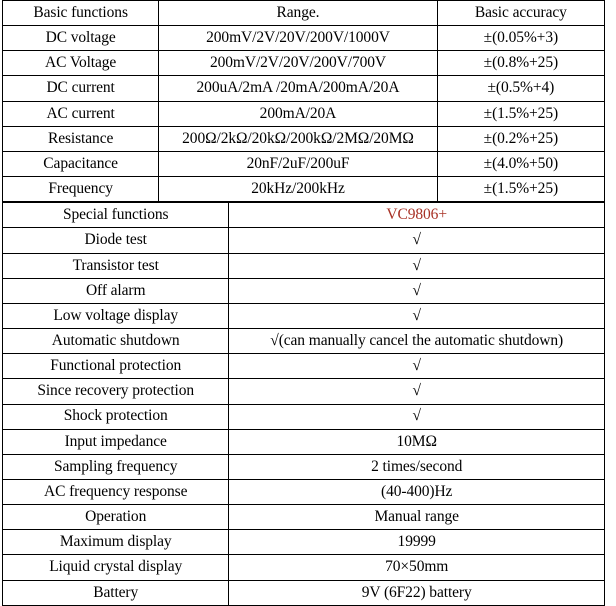 The width and height of the screenshot is (616, 606). I want to click on function-accuracy: ±(4.0%+50), so click(521, 164).